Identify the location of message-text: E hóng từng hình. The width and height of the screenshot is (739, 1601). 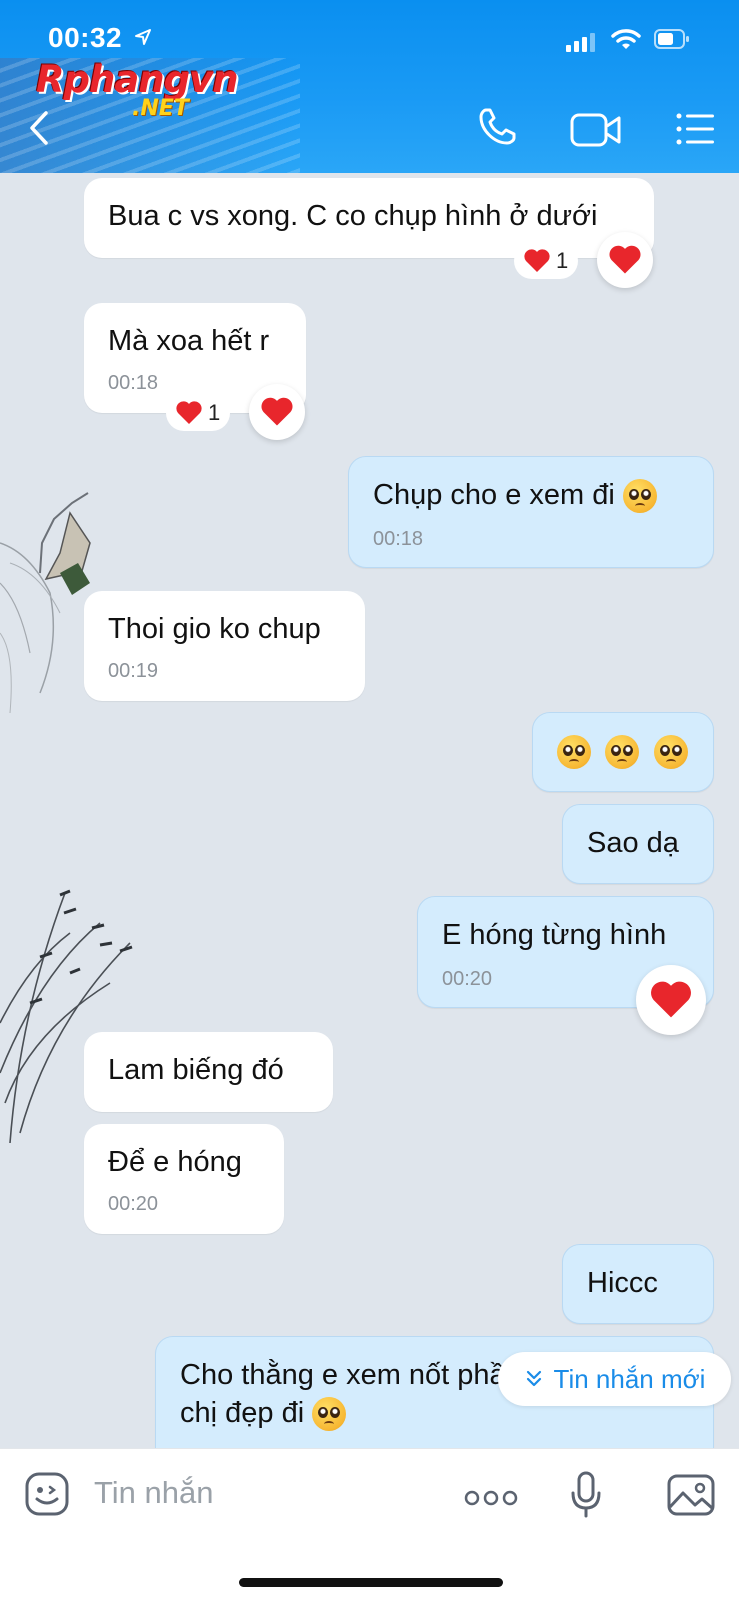
(554, 935).